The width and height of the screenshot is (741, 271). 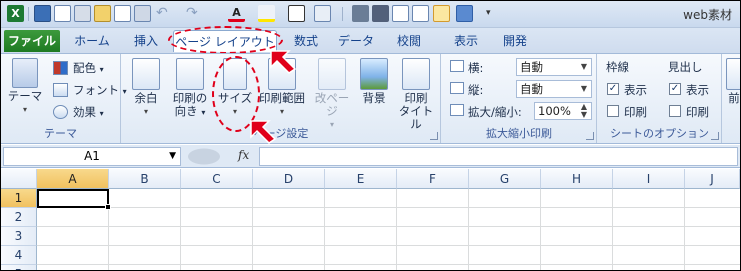 I want to click on chevron-down-icon: ▼, so click(x=172, y=156).